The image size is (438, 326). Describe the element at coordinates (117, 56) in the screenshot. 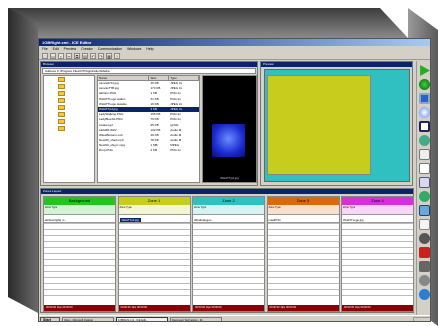

I see `help-icon: ?` at that location.